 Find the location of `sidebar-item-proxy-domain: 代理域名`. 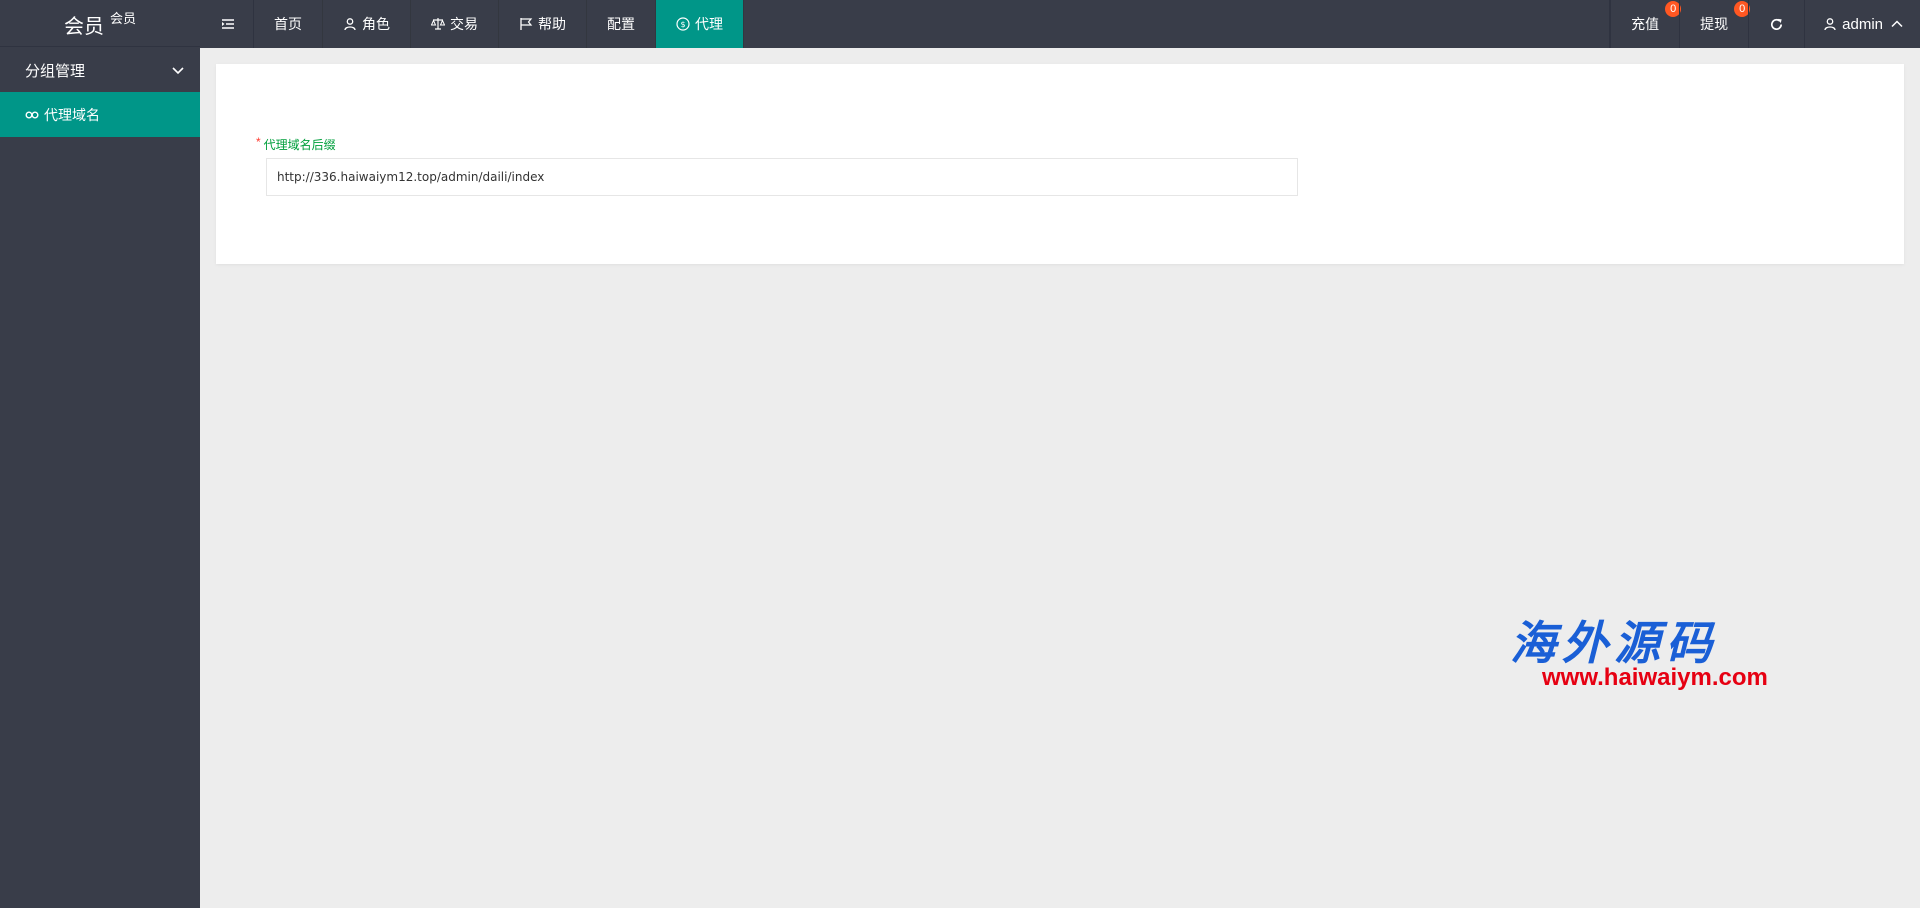

sidebar-item-proxy-domain: 代理域名 is located at coordinates (100, 114).